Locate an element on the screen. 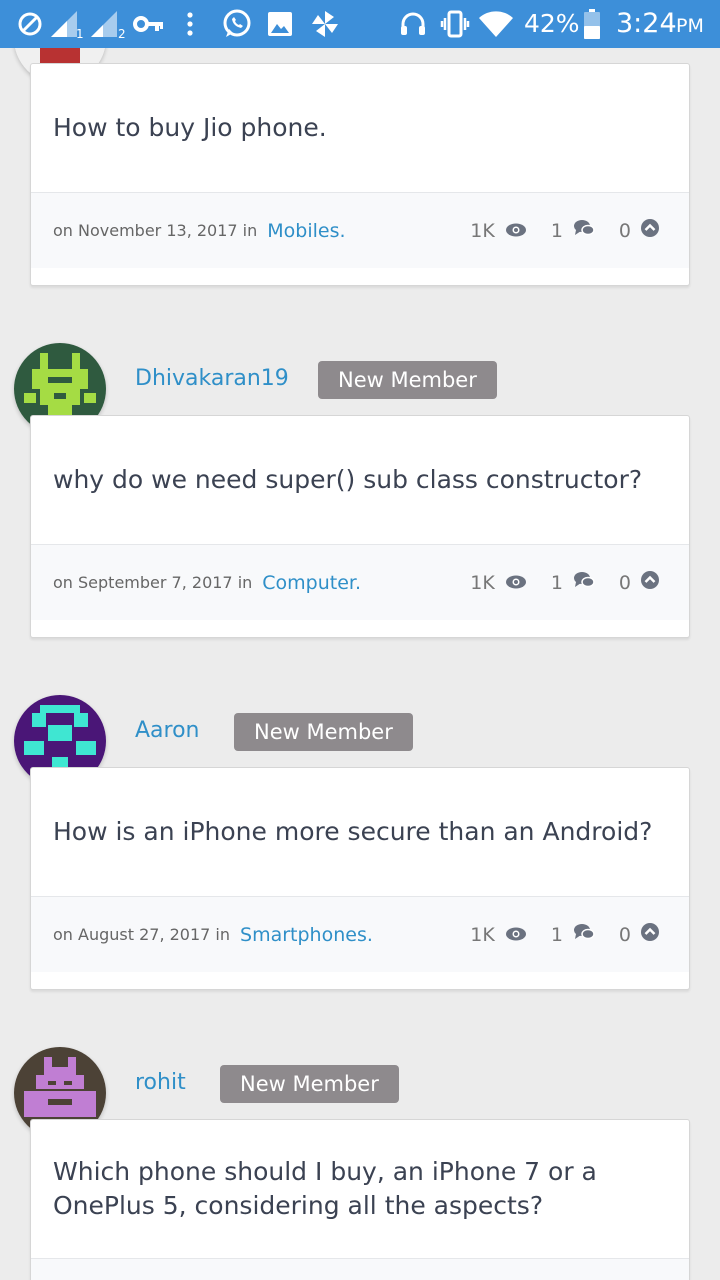 This screenshot has height=1280, width=720. question-title: How to buy Jio phone. is located at coordinates (360, 128).